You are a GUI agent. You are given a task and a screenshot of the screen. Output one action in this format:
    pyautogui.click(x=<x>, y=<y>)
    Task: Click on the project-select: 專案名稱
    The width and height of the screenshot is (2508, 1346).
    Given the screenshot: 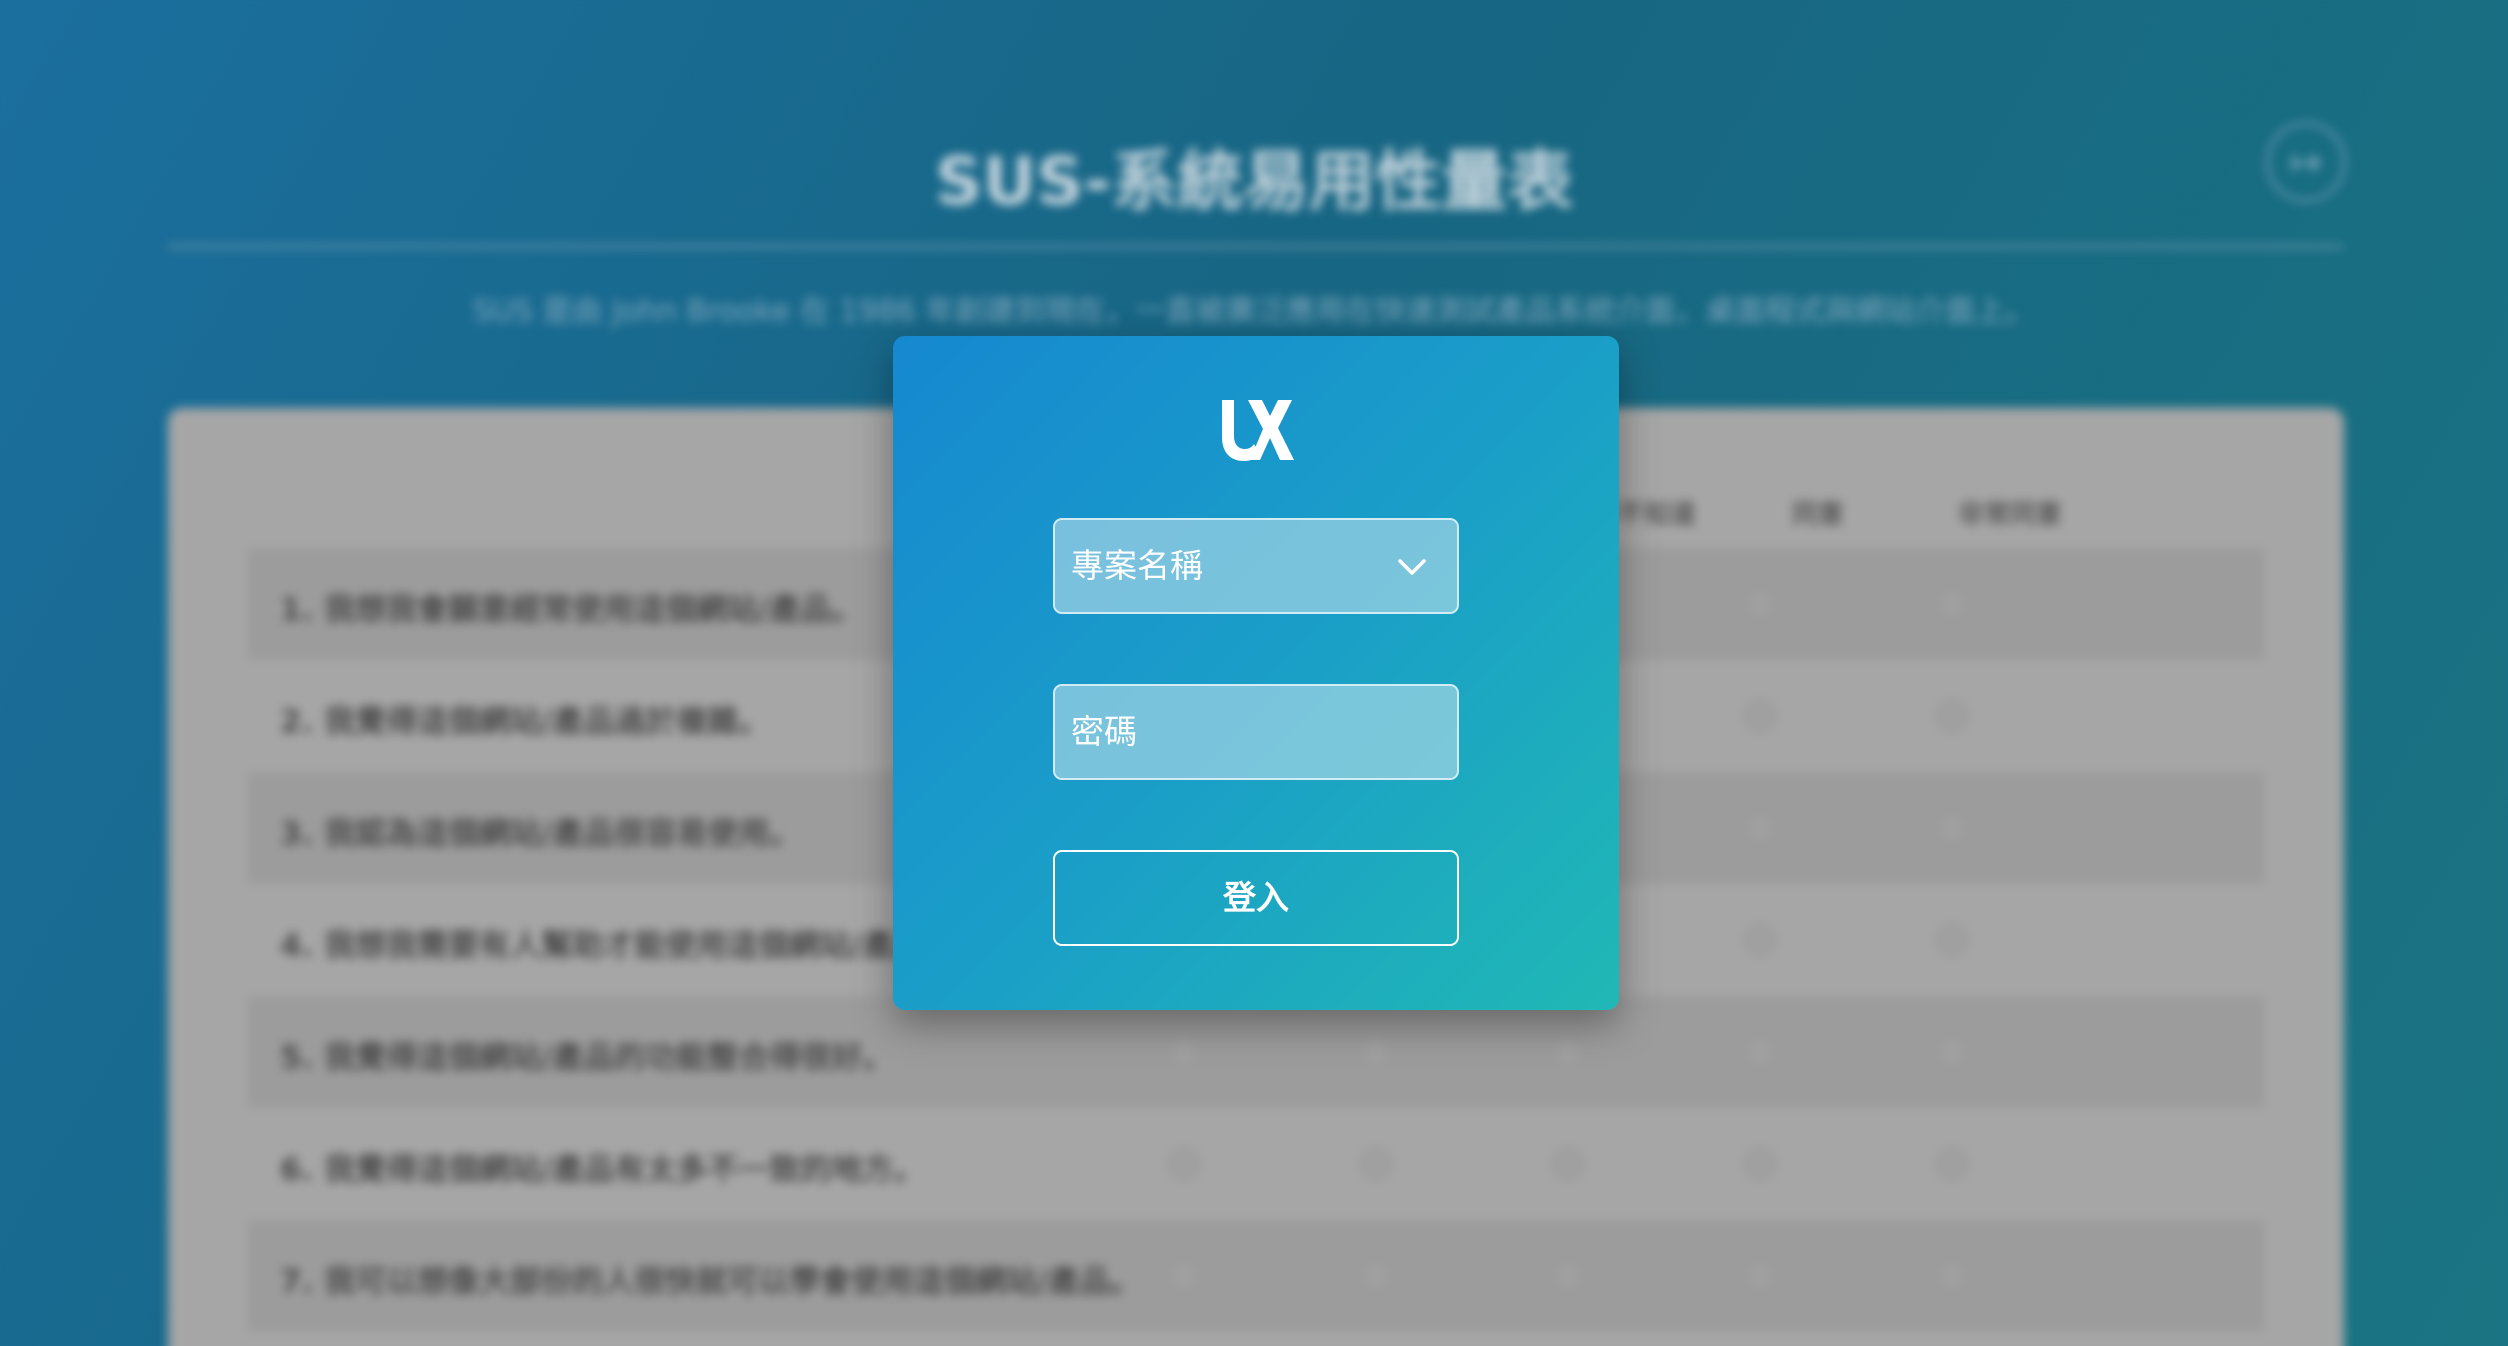 What is the action you would take?
    pyautogui.click(x=1256, y=566)
    